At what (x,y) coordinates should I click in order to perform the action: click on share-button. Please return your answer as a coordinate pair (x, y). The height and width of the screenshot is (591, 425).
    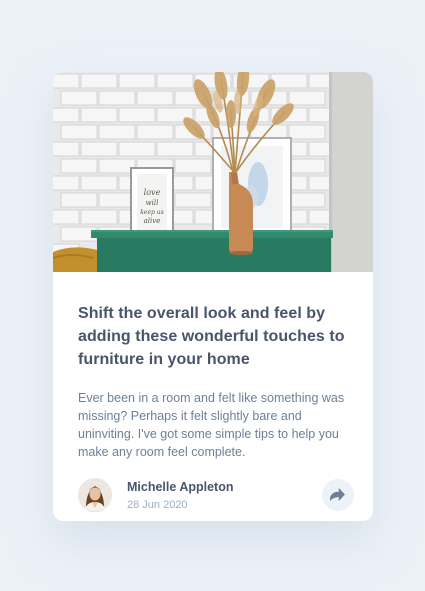
    Looking at the image, I should click on (338, 495).